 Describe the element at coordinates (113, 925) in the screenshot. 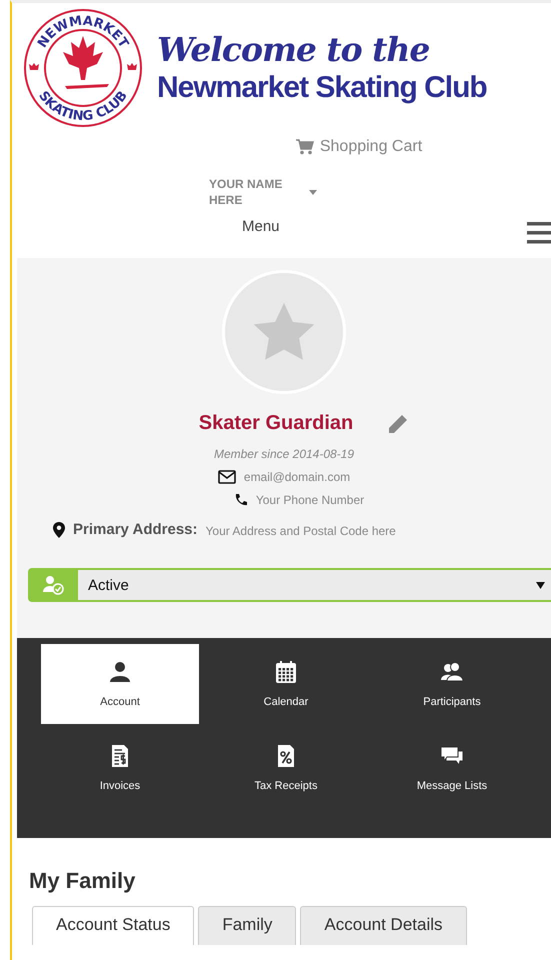

I see `tab: Account Status` at that location.